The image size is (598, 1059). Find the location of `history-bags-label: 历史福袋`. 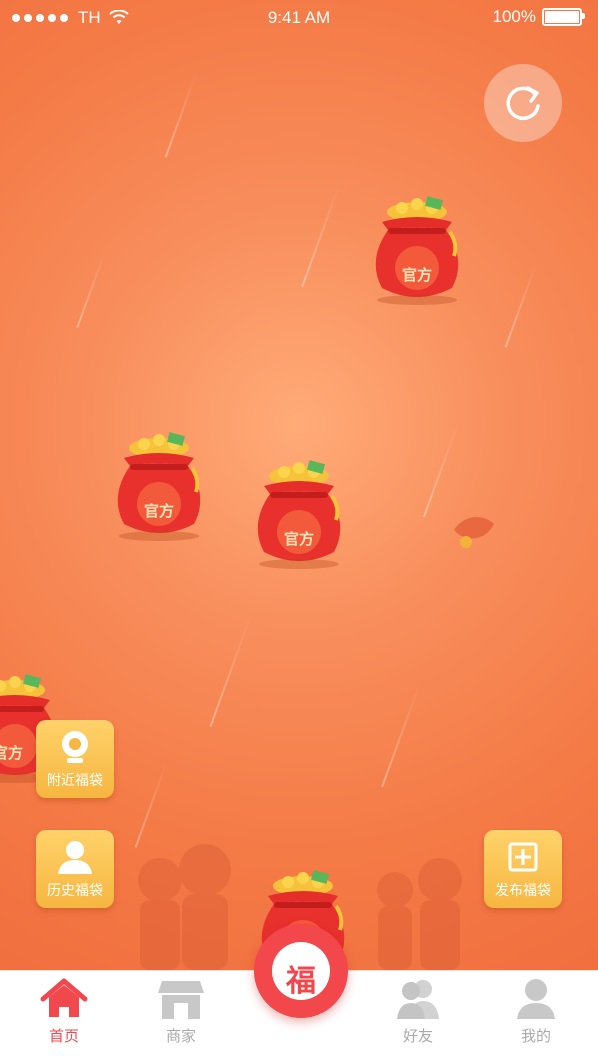

history-bags-label: 历史福袋 is located at coordinates (75, 890).